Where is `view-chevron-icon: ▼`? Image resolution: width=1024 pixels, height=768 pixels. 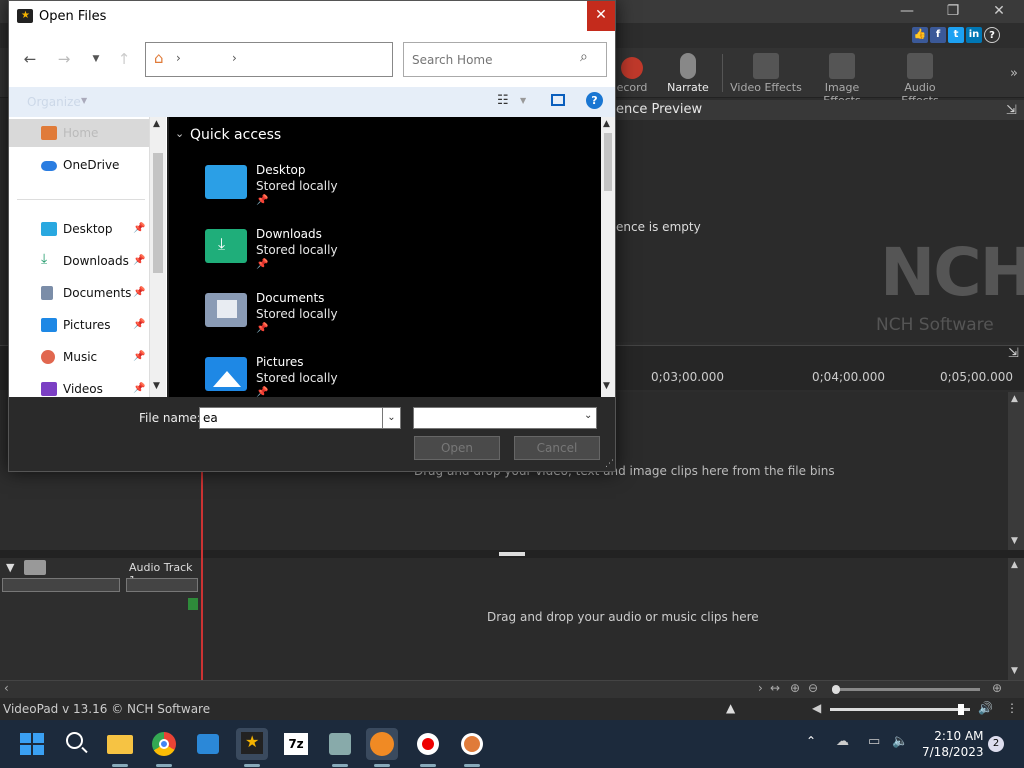 view-chevron-icon: ▼ is located at coordinates (523, 100).